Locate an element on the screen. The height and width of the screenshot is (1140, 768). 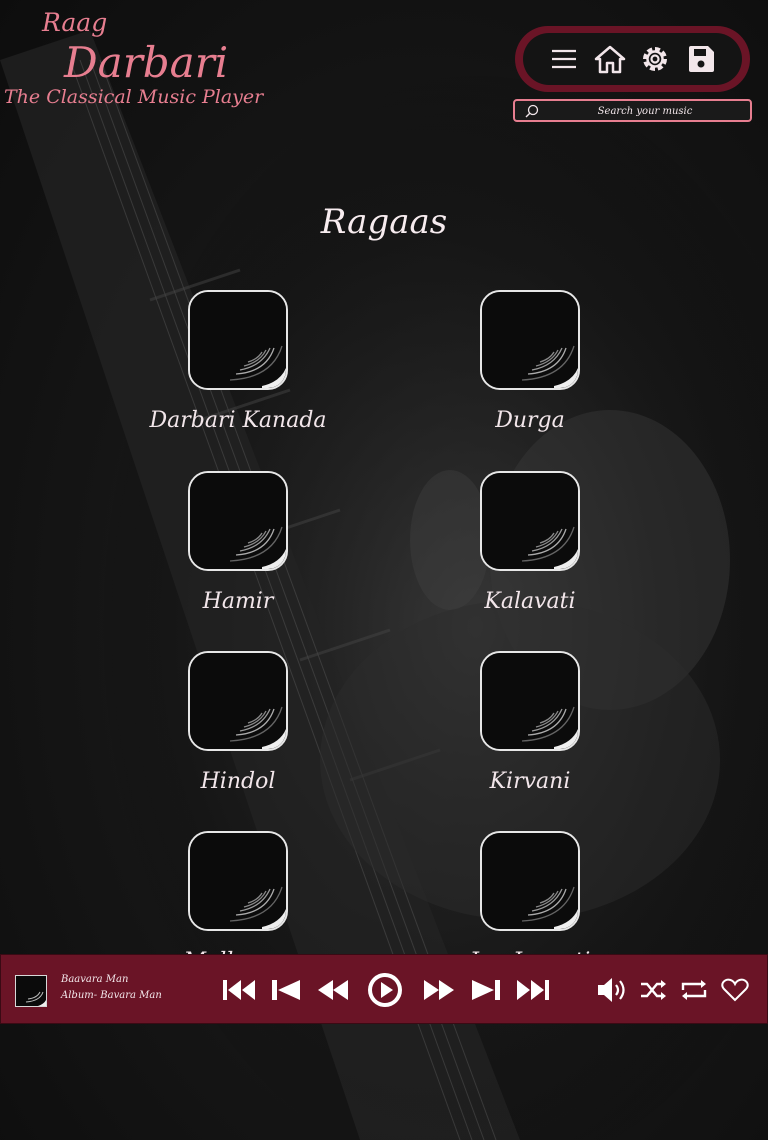
search-bar is located at coordinates (632, 110).